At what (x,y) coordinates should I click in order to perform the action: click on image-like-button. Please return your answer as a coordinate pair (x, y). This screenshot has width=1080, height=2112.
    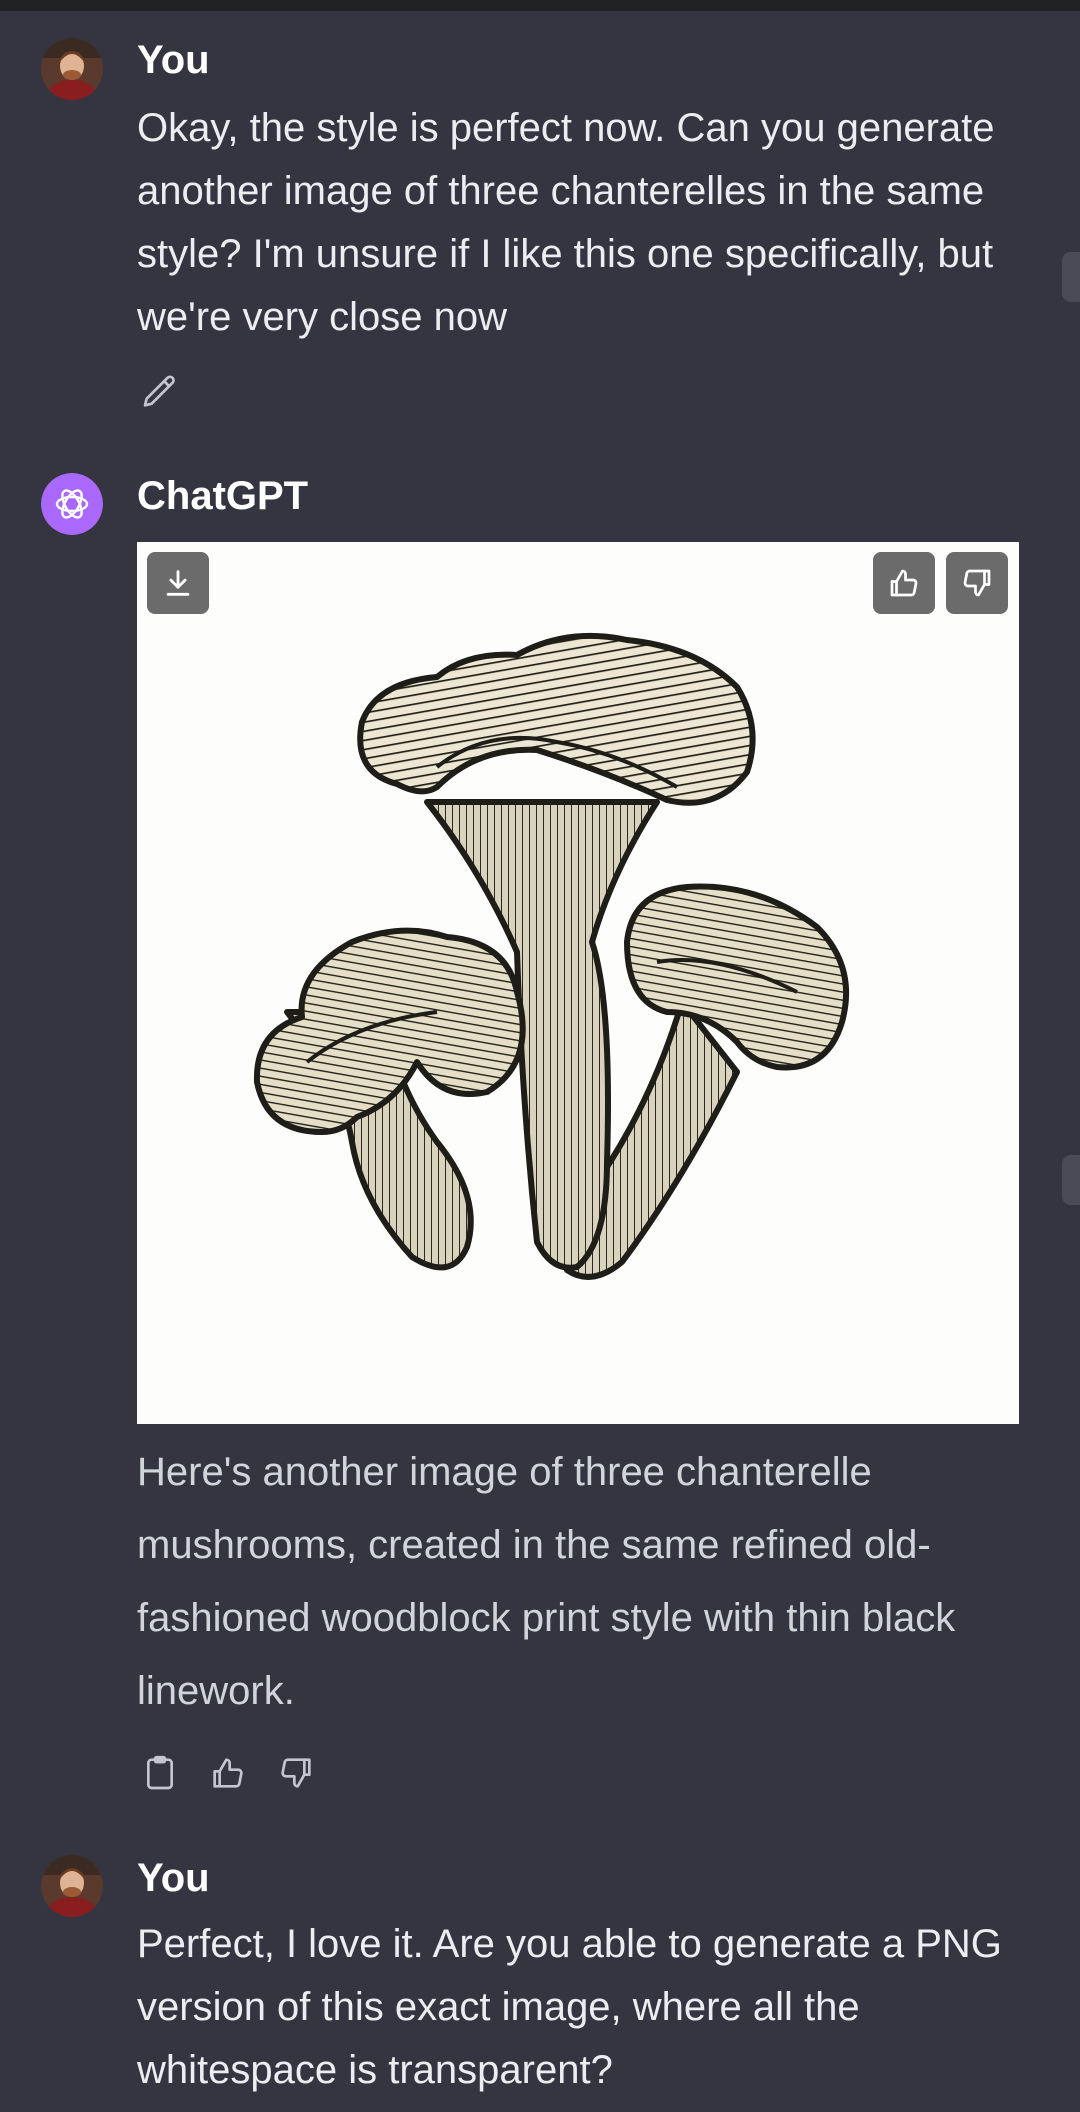
    Looking at the image, I should click on (904, 583).